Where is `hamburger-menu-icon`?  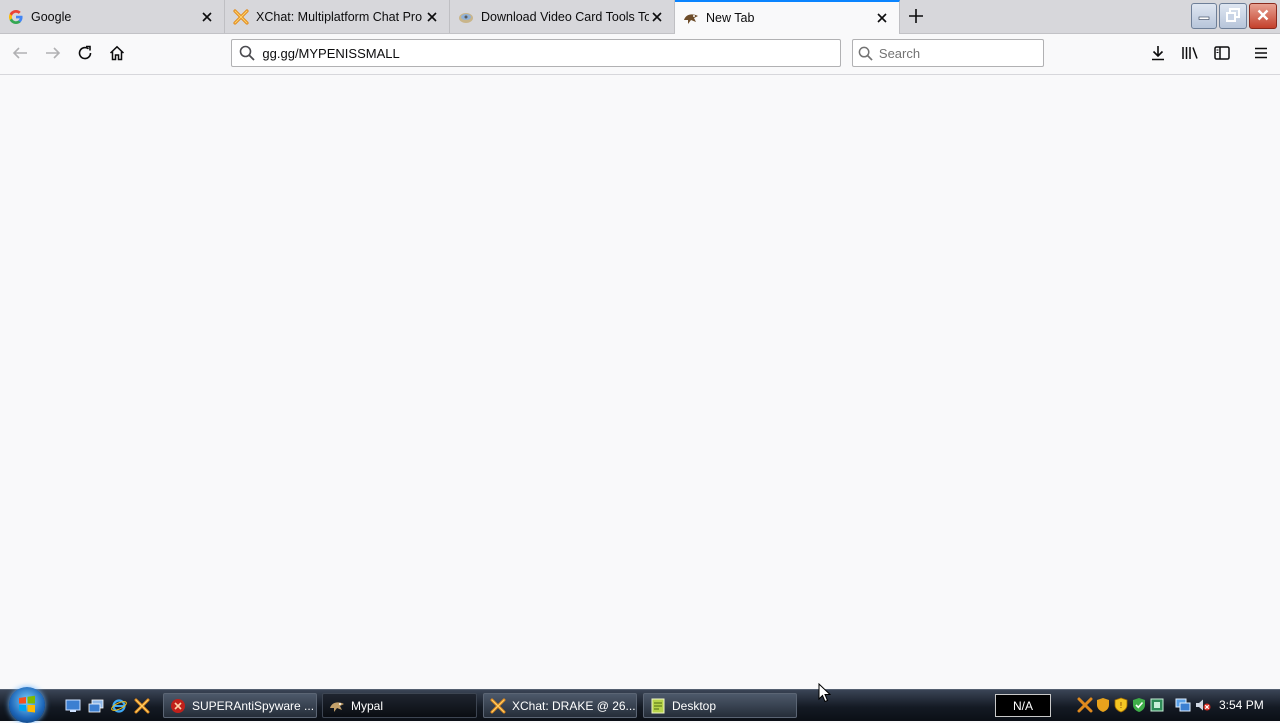
hamburger-menu-icon is located at coordinates (1261, 54).